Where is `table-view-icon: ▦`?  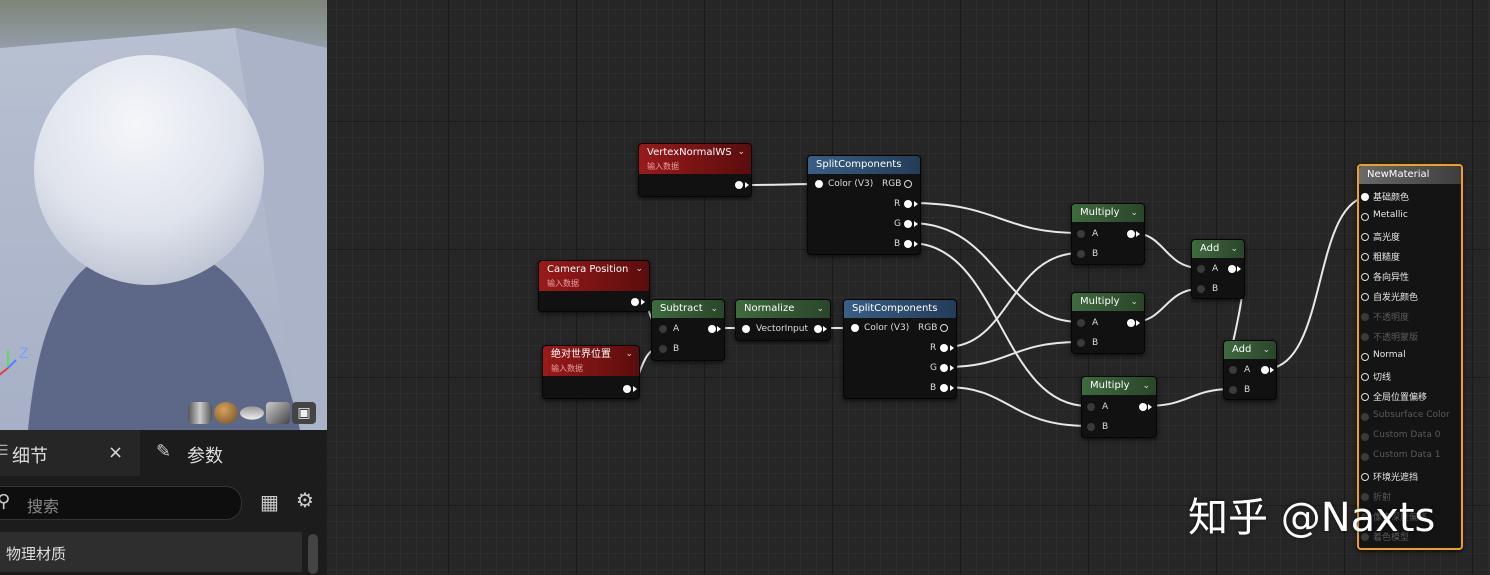 table-view-icon: ▦ is located at coordinates (269, 502).